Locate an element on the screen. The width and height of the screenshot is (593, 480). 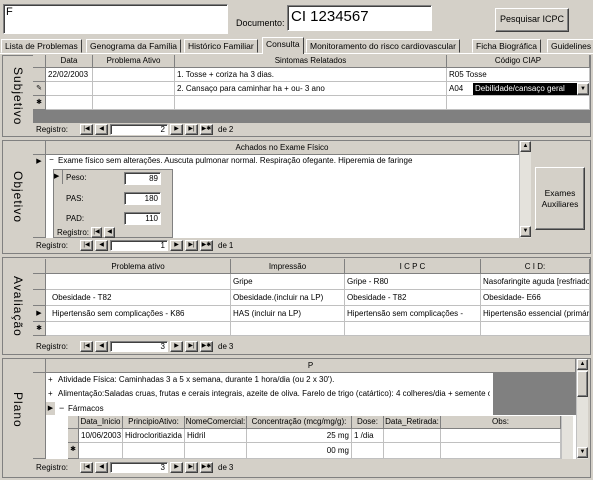
cell-impressao: HAS (incluir na LP) is located at coordinates (288, 314).